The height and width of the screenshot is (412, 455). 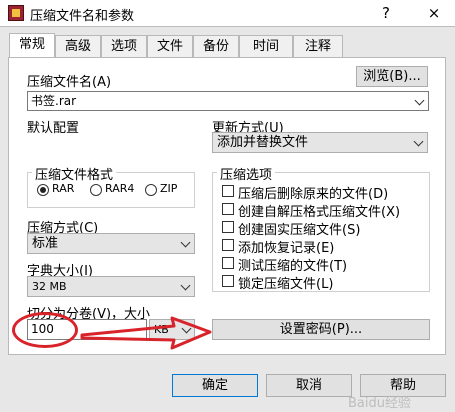 What do you see at coordinates (286, 246) in the screenshot?
I see `recovery-record-label: 添加恢复记录(E)` at bounding box center [286, 246].